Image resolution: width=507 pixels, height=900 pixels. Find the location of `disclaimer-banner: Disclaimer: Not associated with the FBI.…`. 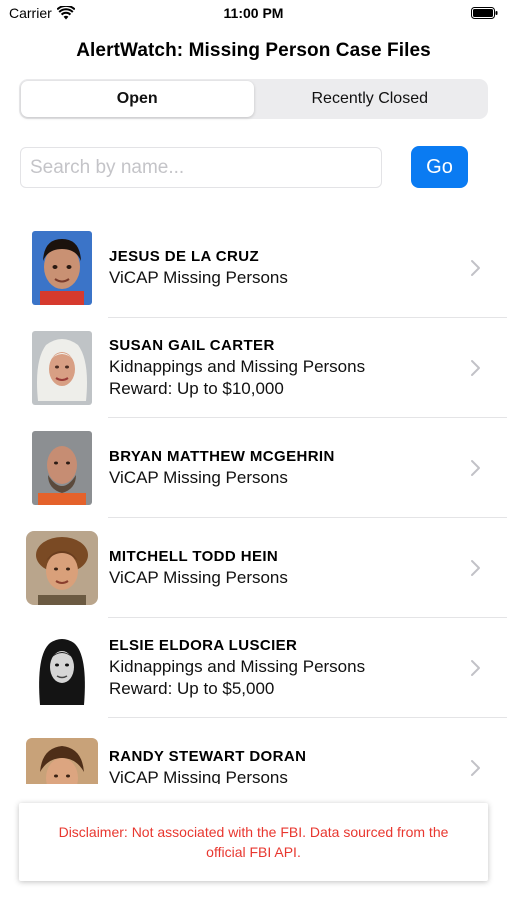

disclaimer-banner: Disclaimer: Not associated with the FBI.… is located at coordinates (253, 842).